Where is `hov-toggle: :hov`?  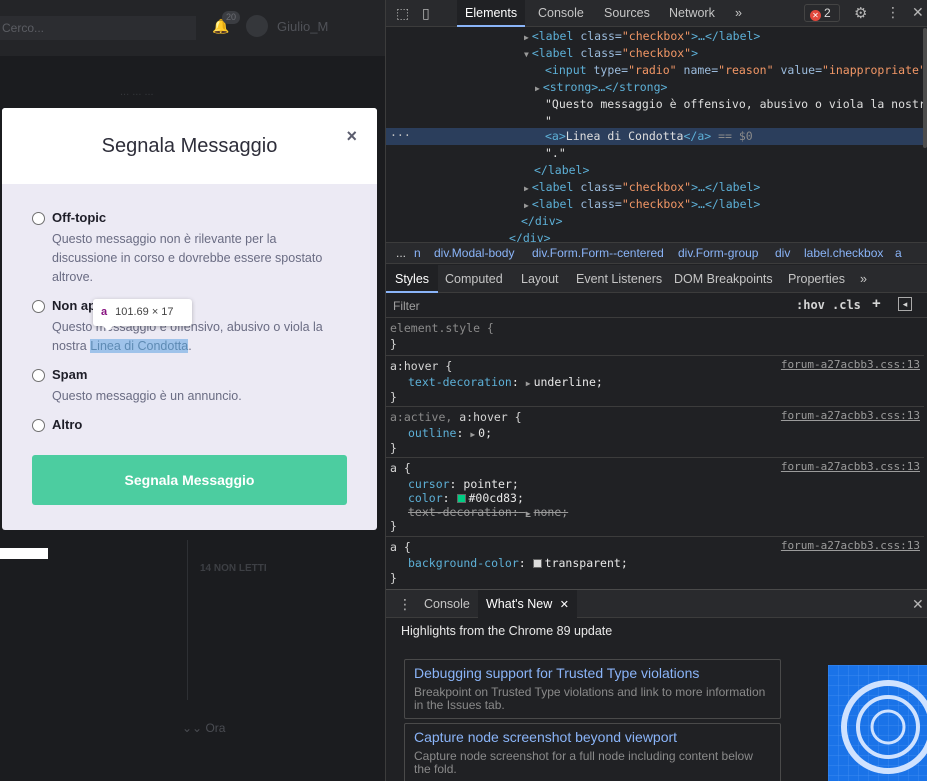
hov-toggle: :hov is located at coordinates (810, 305).